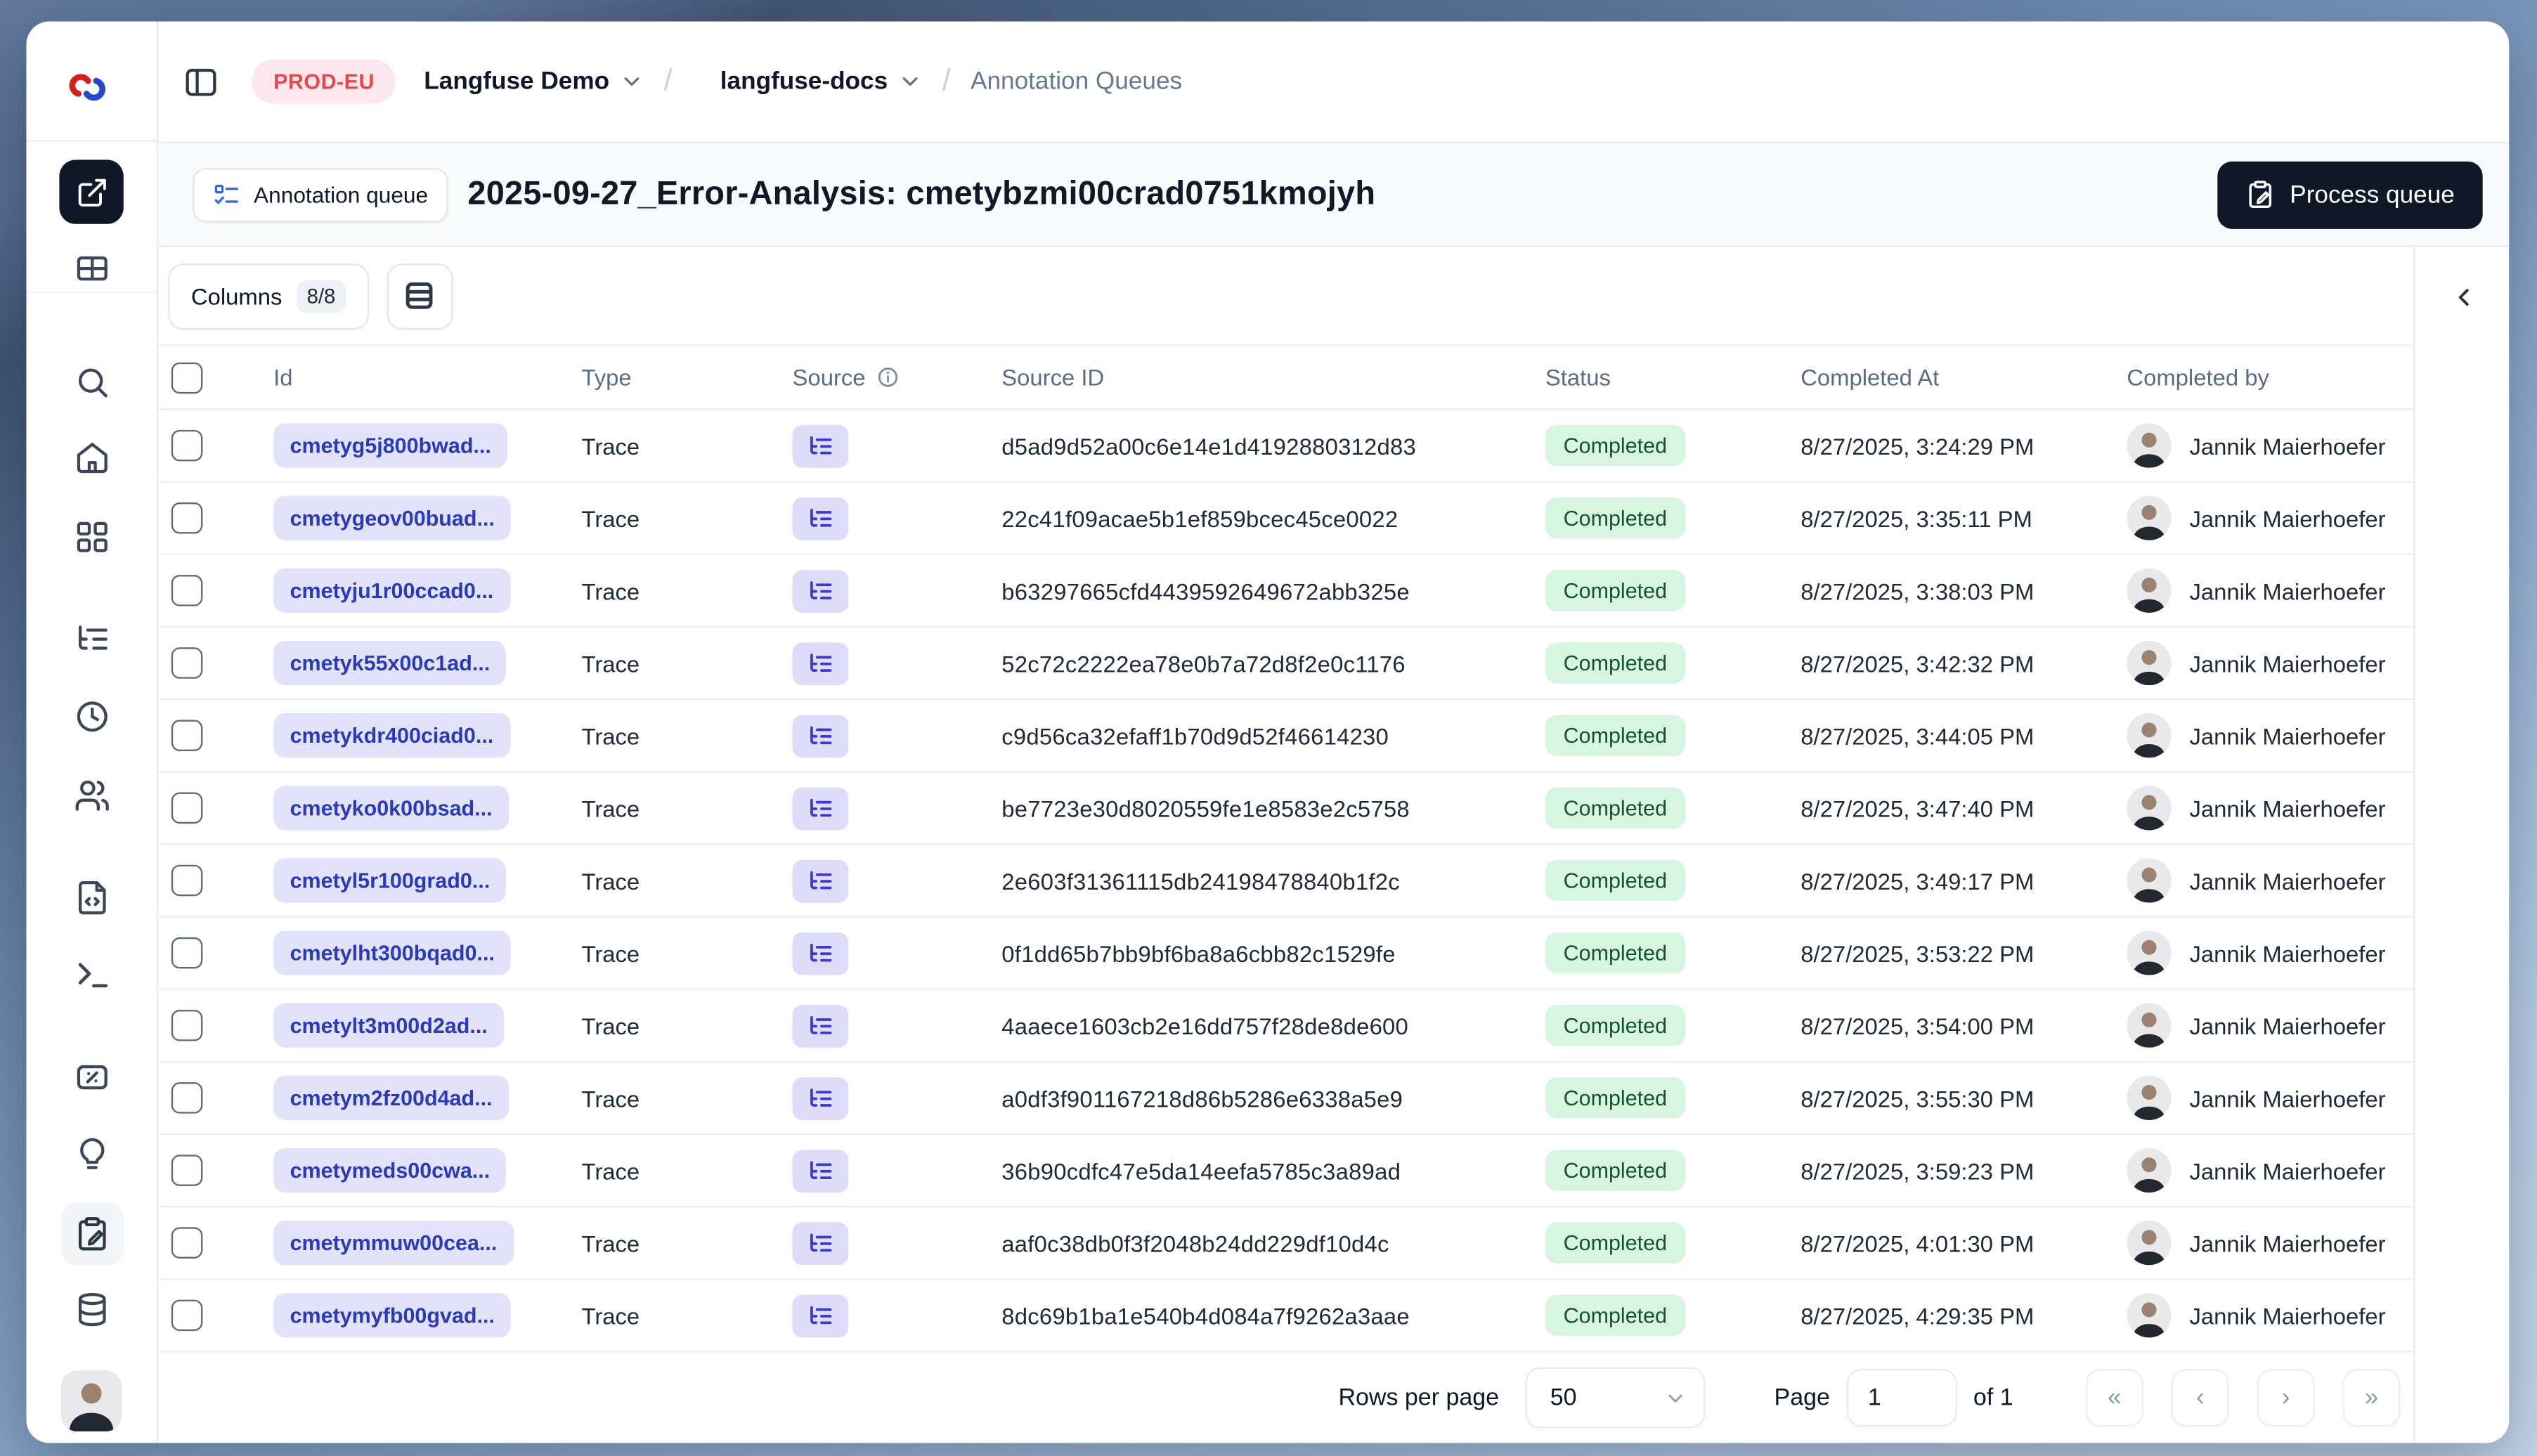  Describe the element at coordinates (1273, 377) in the screenshot. I see `column-header-source-id: Source ID` at that location.